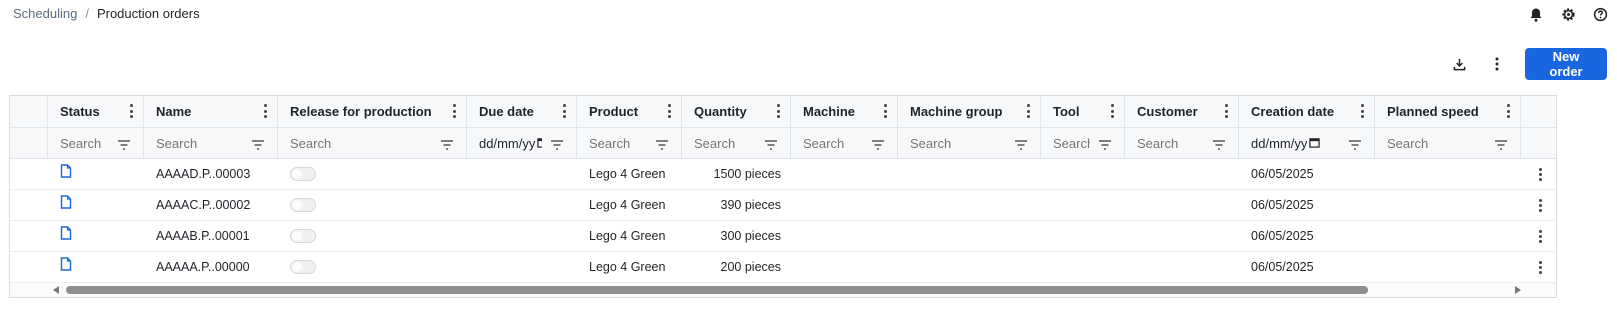  Describe the element at coordinates (833, 143) in the screenshot. I see `filter-input-machine` at that location.